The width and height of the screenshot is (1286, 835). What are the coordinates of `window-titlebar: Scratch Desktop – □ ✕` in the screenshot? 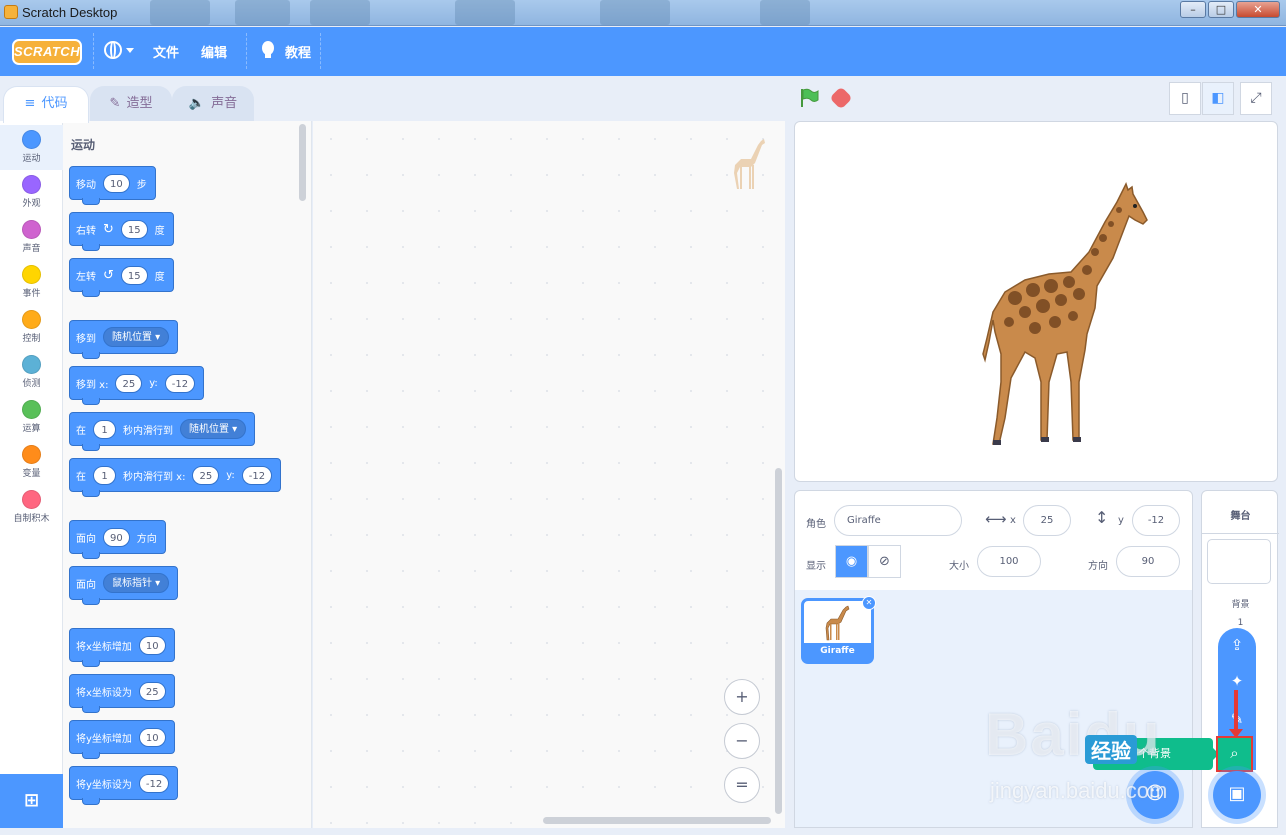 It's located at (643, 13).